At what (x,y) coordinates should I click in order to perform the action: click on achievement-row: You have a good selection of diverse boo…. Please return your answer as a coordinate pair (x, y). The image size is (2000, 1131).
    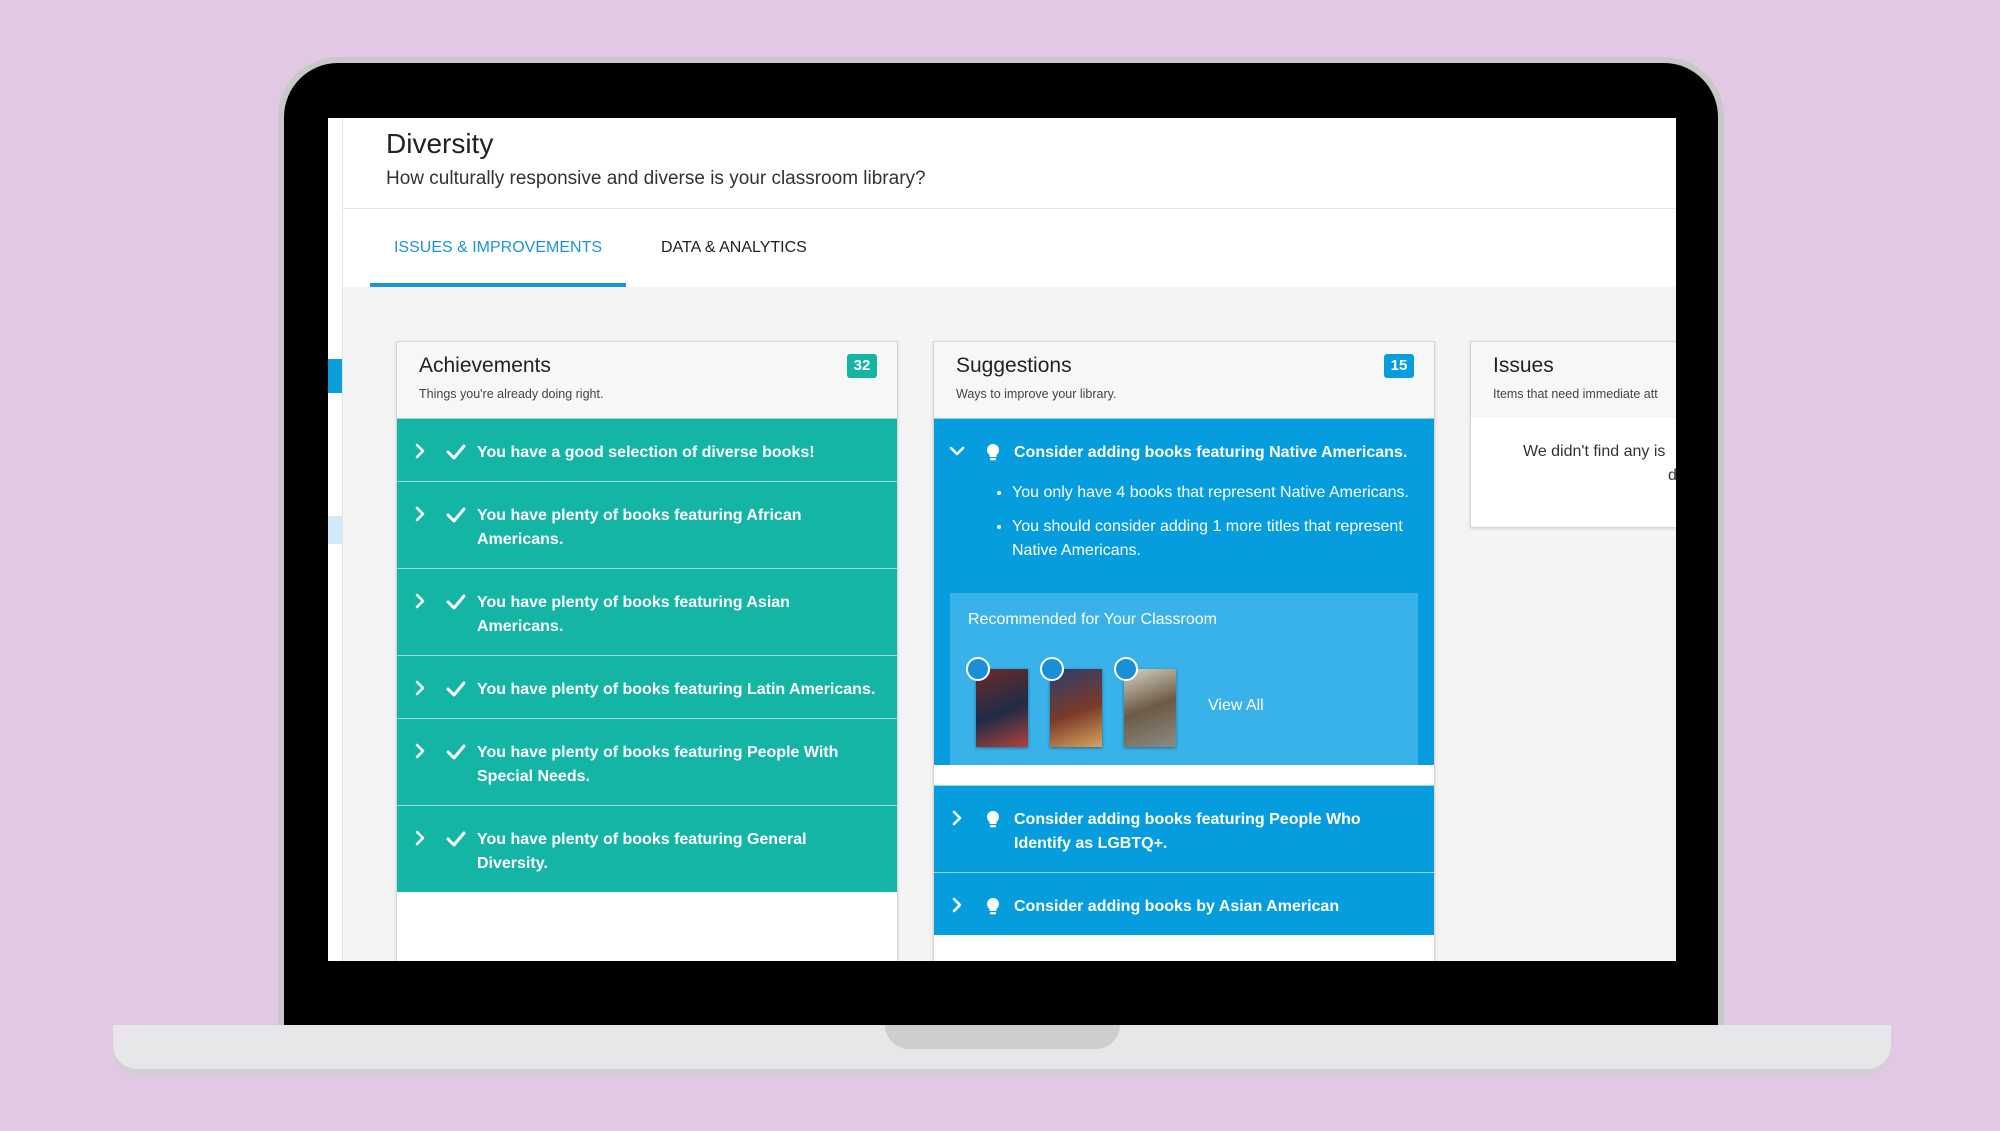
    Looking at the image, I should click on (647, 449).